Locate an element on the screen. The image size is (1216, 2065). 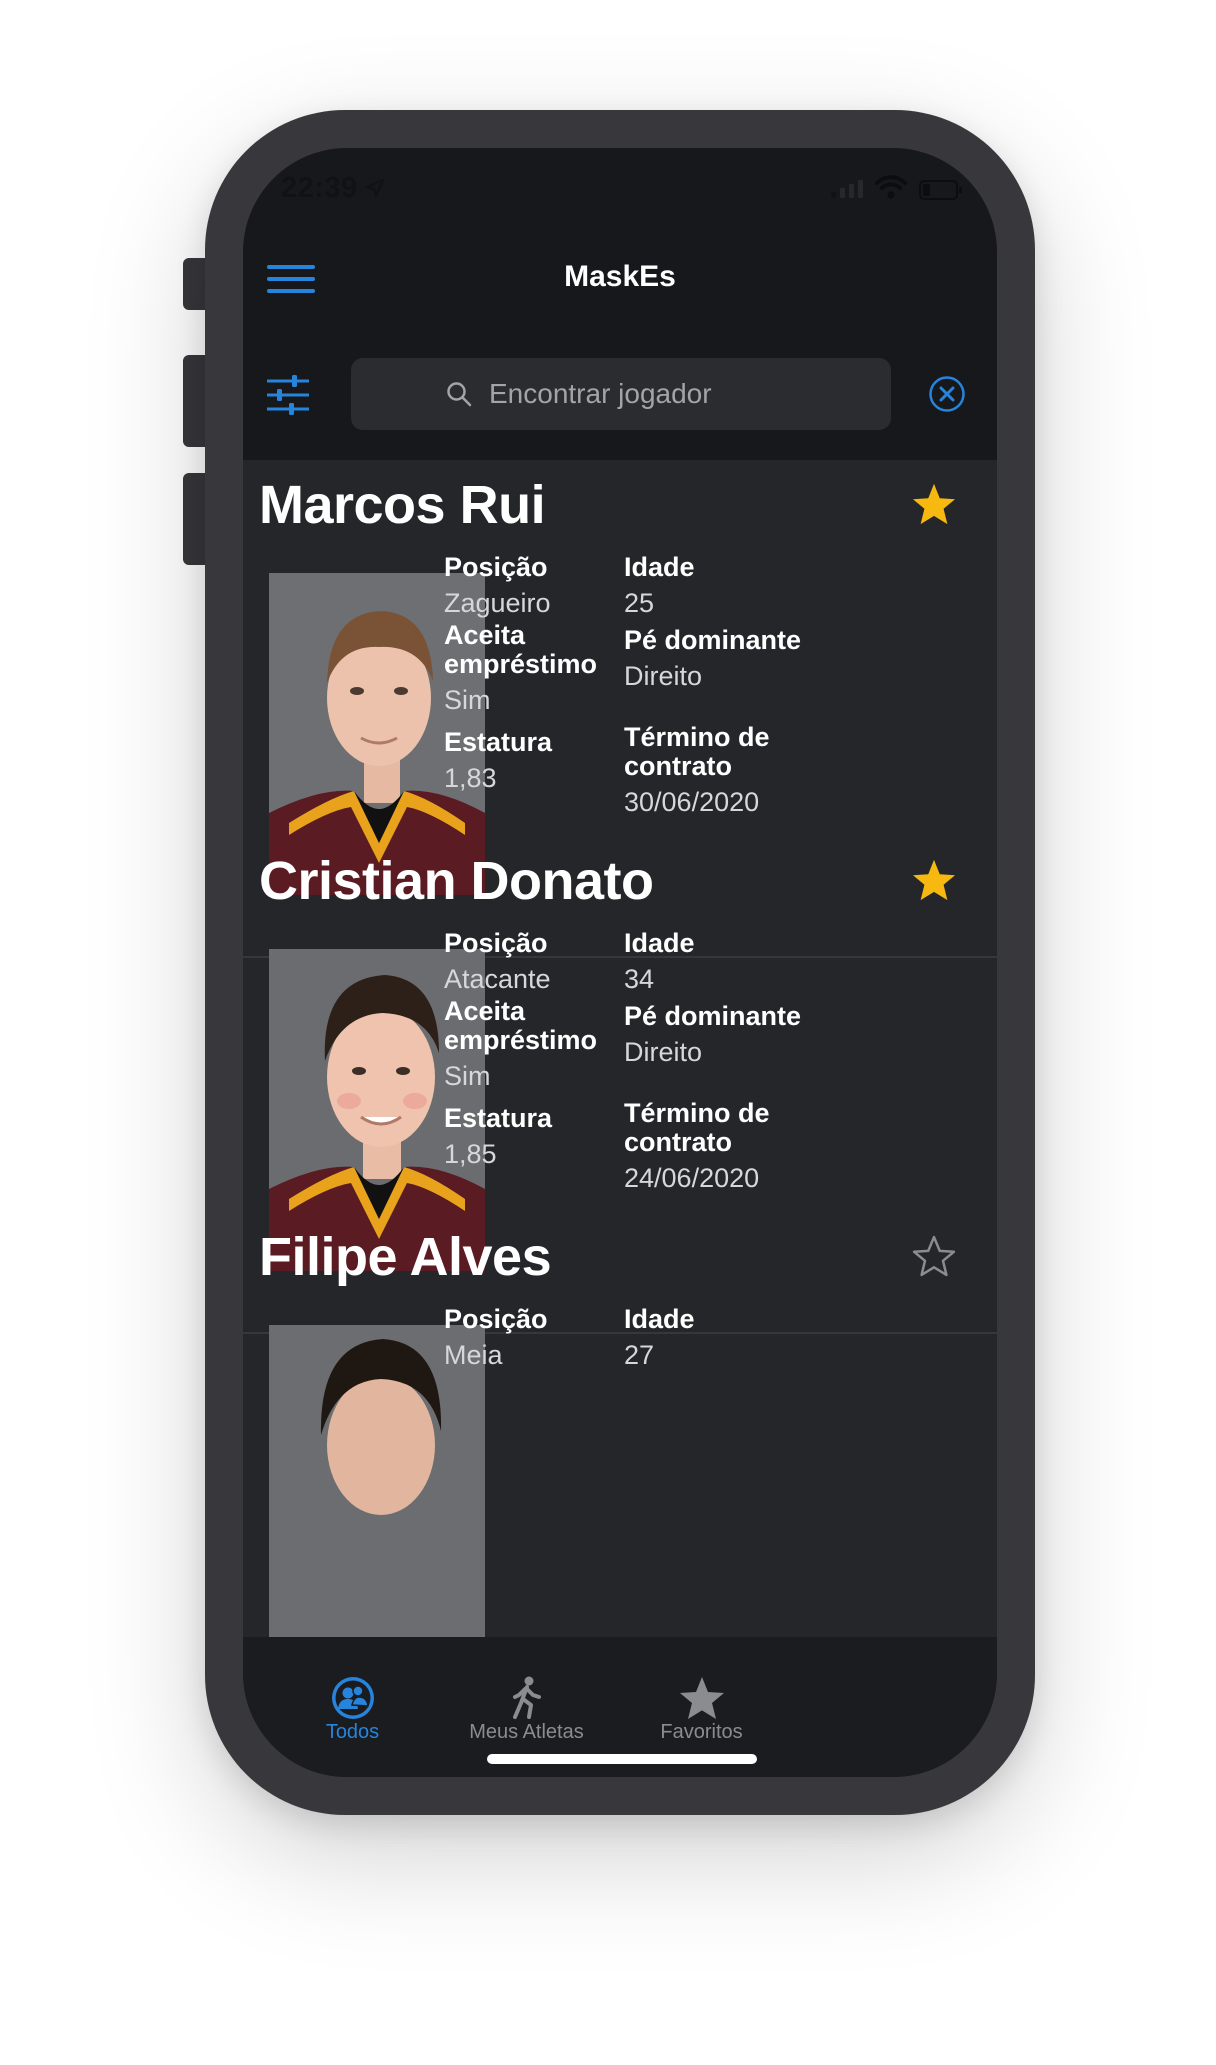
search-bar is located at coordinates (621, 394).